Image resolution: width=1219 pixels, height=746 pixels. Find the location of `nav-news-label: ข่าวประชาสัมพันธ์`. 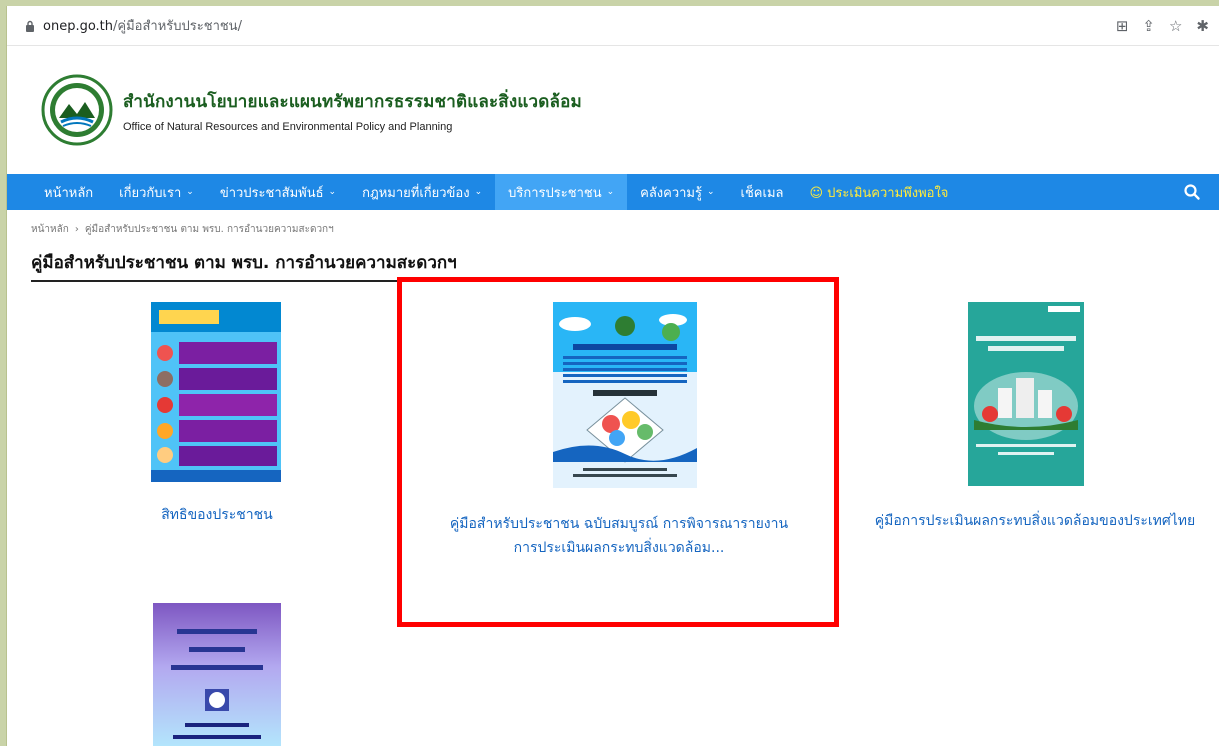

nav-news-label: ข่าวประชาสัมพันธ์ is located at coordinates (271, 193).